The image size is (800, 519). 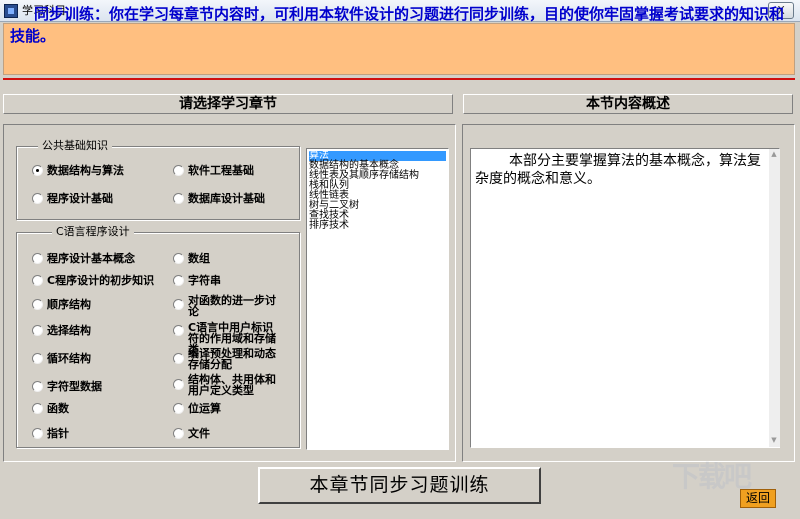 What do you see at coordinates (228, 104) in the screenshot?
I see `select-chapter-header: 请选择学习章节` at bounding box center [228, 104].